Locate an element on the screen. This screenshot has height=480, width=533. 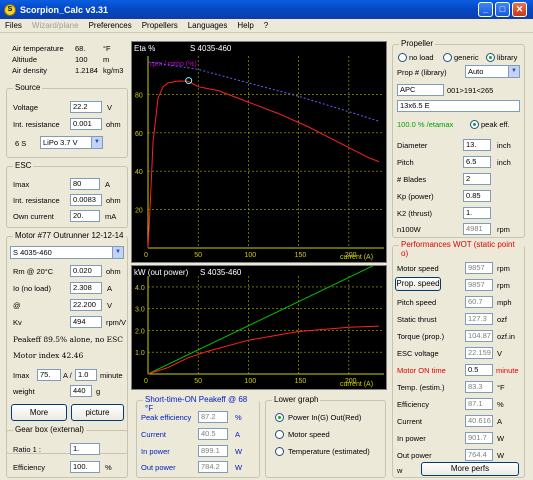
source-ir-label: Int. resistance is located at coordinates (36, 124).